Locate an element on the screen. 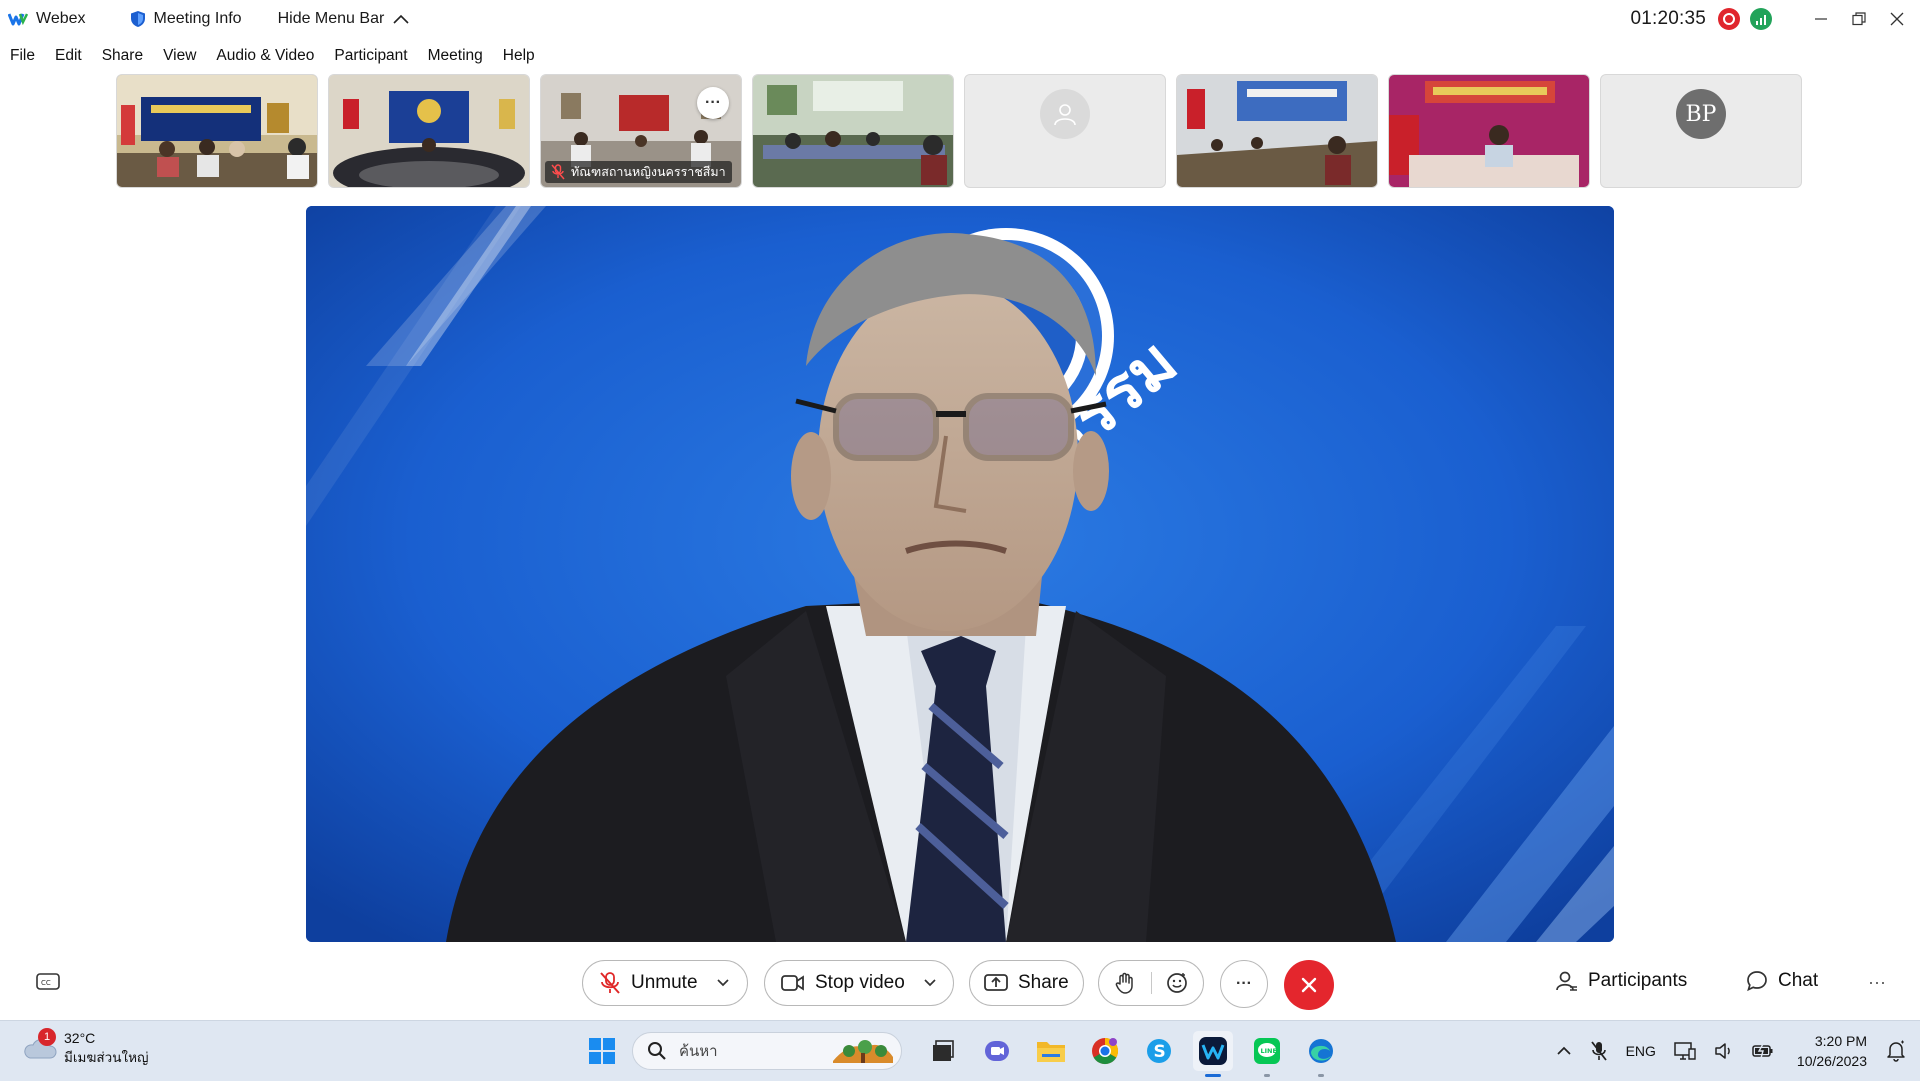 This screenshot has width=1920, height=1081. share-screen-icon is located at coordinates (996, 982).